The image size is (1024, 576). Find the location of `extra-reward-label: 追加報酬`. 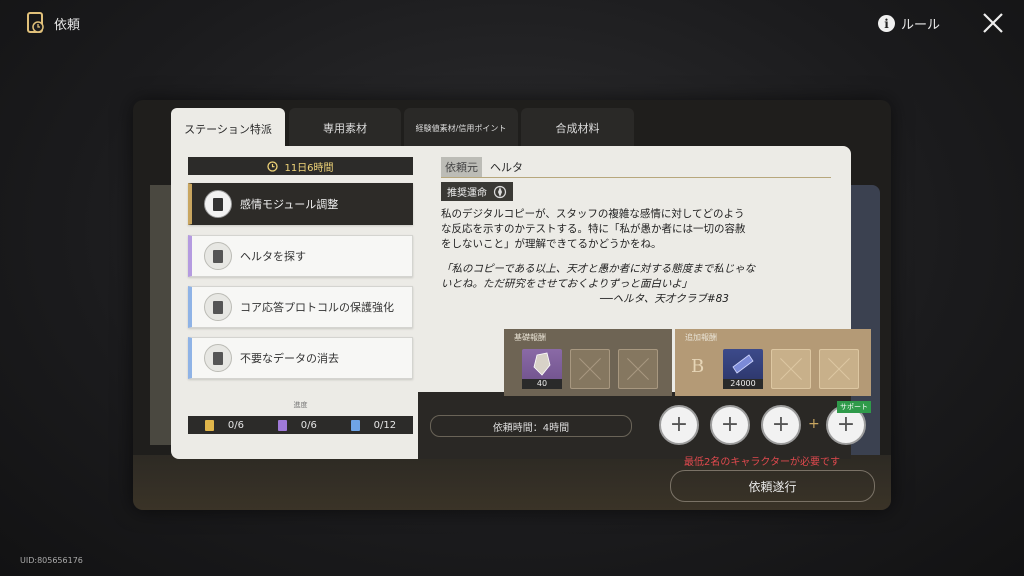

extra-reward-label: 追加報酬 is located at coordinates (701, 337).